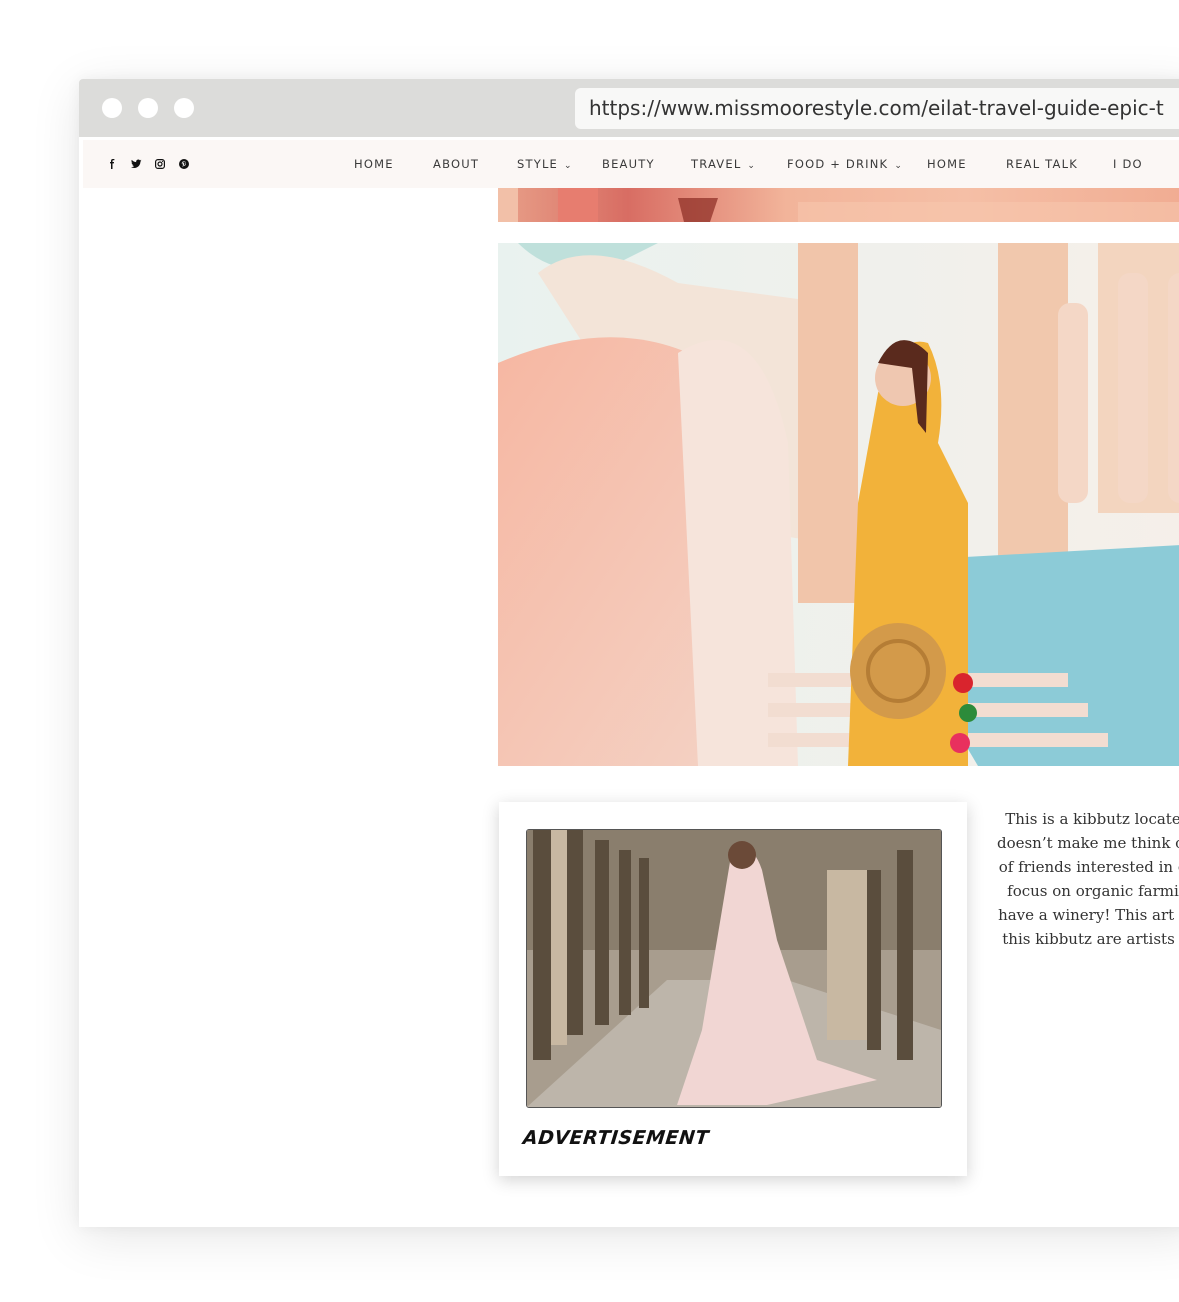  I want to click on article-photo-partial, so click(838, 205).